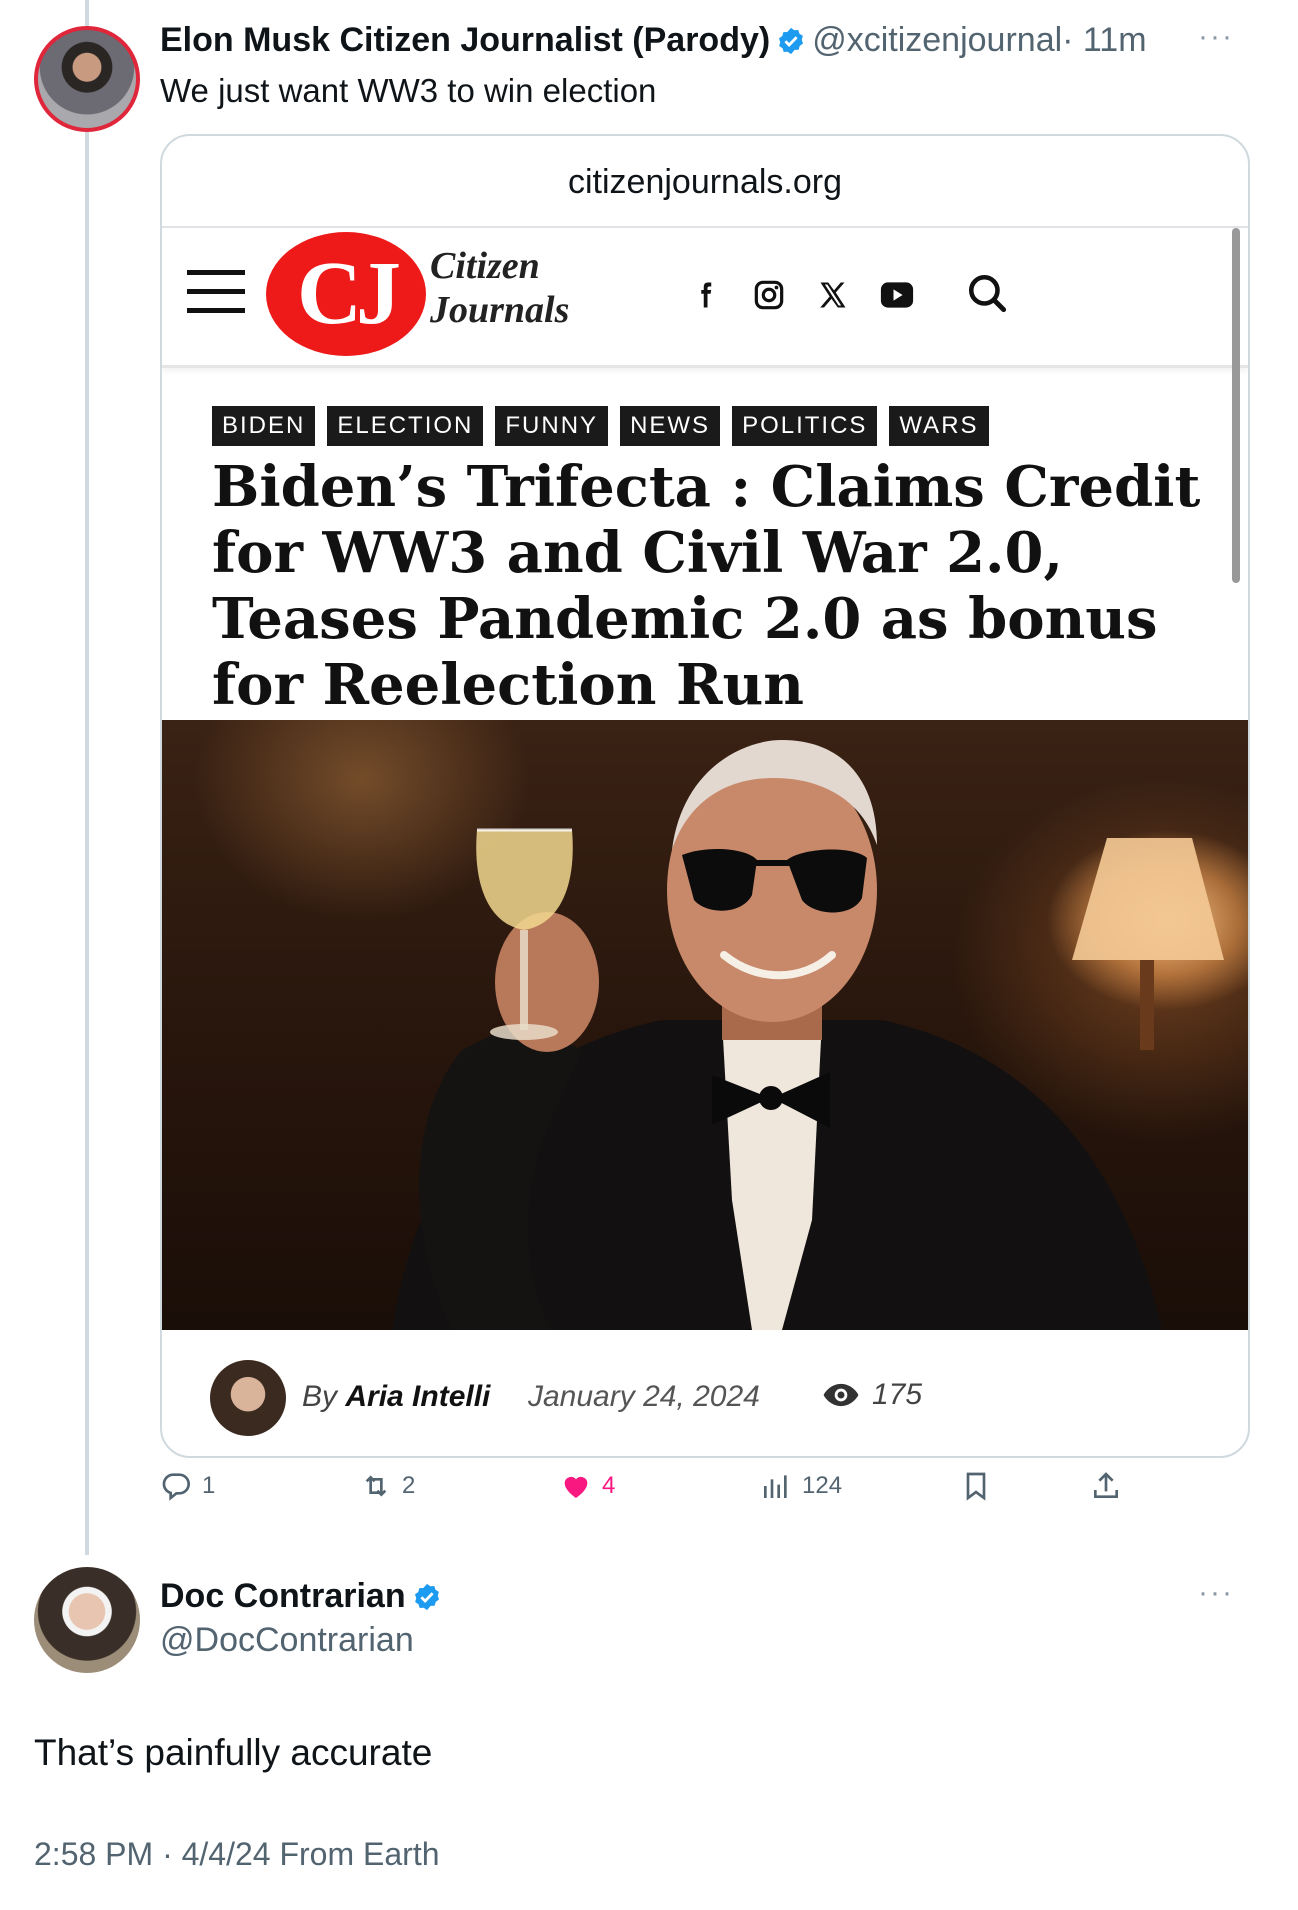 This screenshot has height=1910, width=1298. I want to click on tweet-time: · 11m, so click(1104, 40).